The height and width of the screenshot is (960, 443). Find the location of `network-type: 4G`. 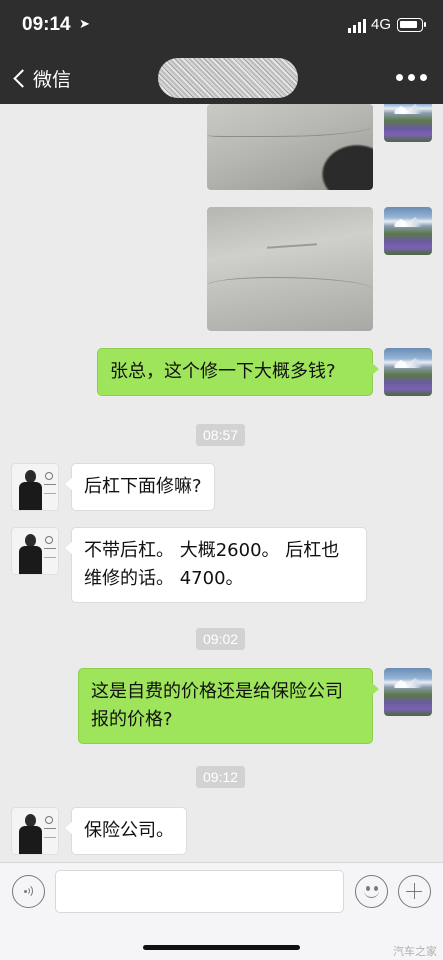

network-type: 4G is located at coordinates (381, 24).